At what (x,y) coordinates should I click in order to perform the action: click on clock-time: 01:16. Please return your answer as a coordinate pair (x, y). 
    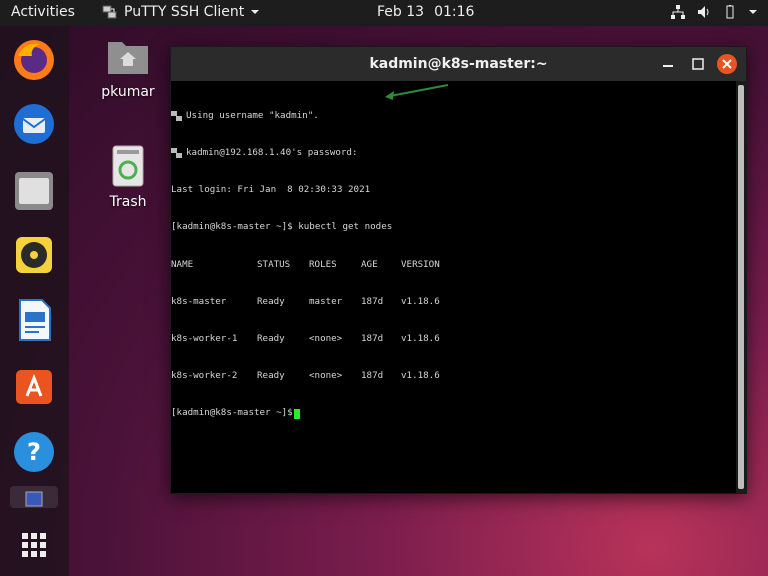
    Looking at the image, I should click on (454, 12).